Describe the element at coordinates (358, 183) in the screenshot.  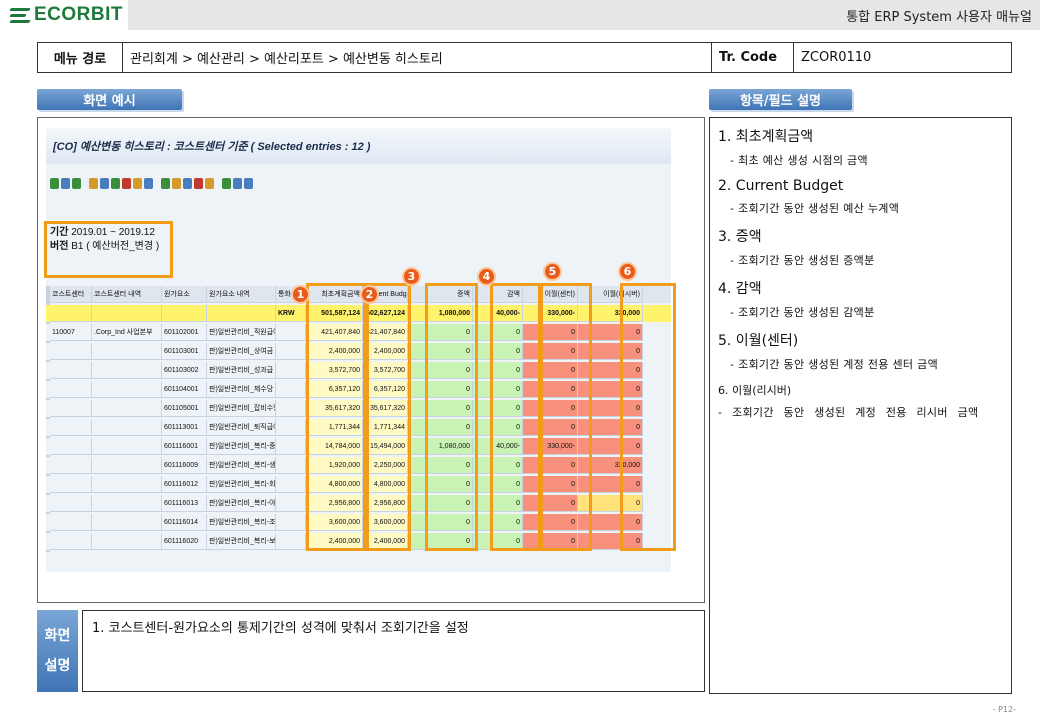
I see `sap-toolbar` at that location.